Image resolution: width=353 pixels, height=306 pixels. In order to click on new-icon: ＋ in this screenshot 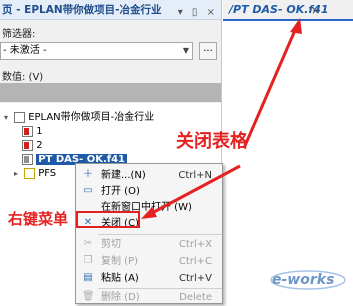, I will do `click(88, 174)`.